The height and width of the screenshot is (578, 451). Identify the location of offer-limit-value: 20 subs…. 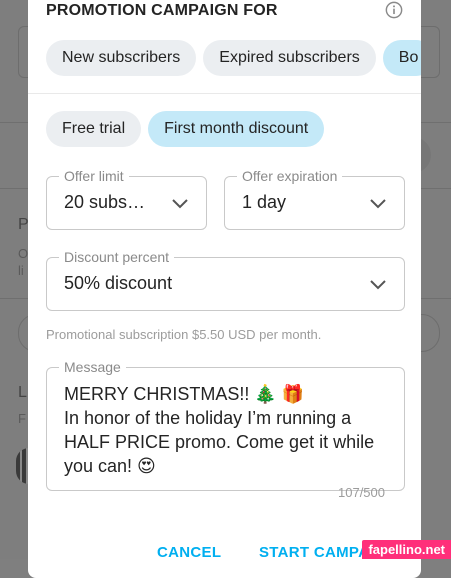
(105, 202).